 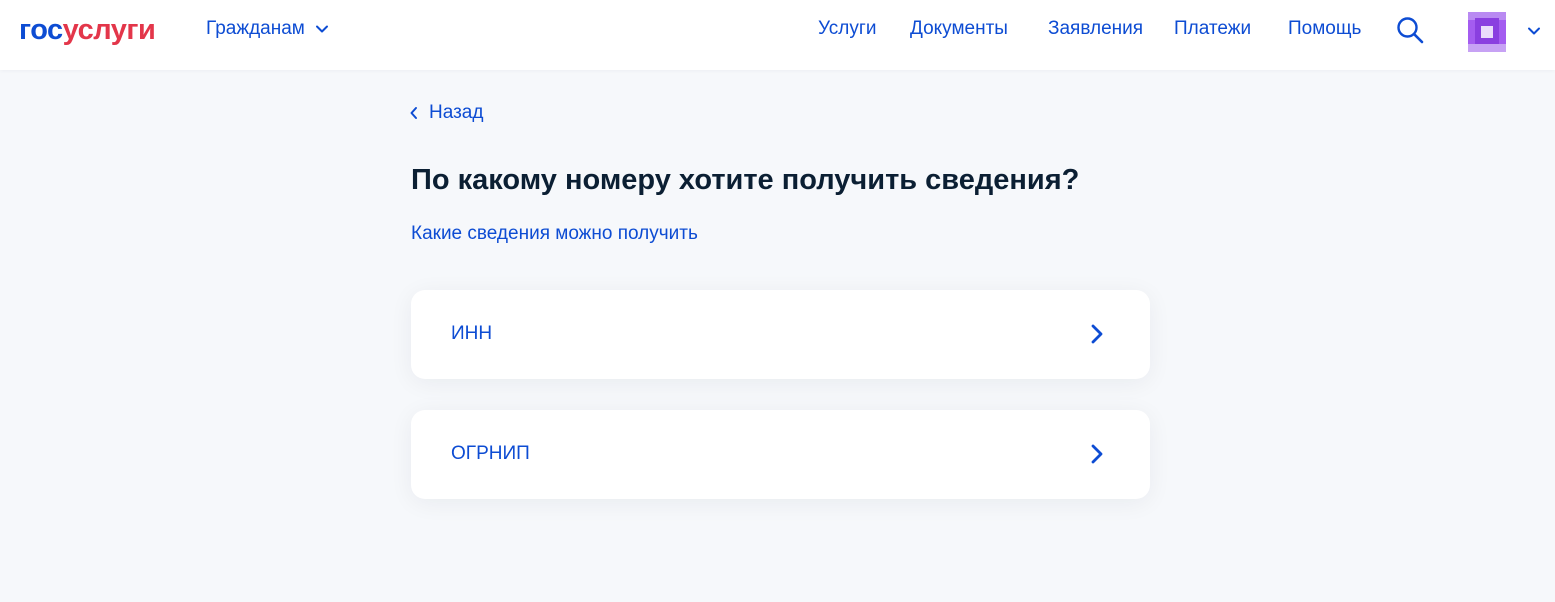 I want to click on nav-item-documents: Документы, so click(x=959, y=29).